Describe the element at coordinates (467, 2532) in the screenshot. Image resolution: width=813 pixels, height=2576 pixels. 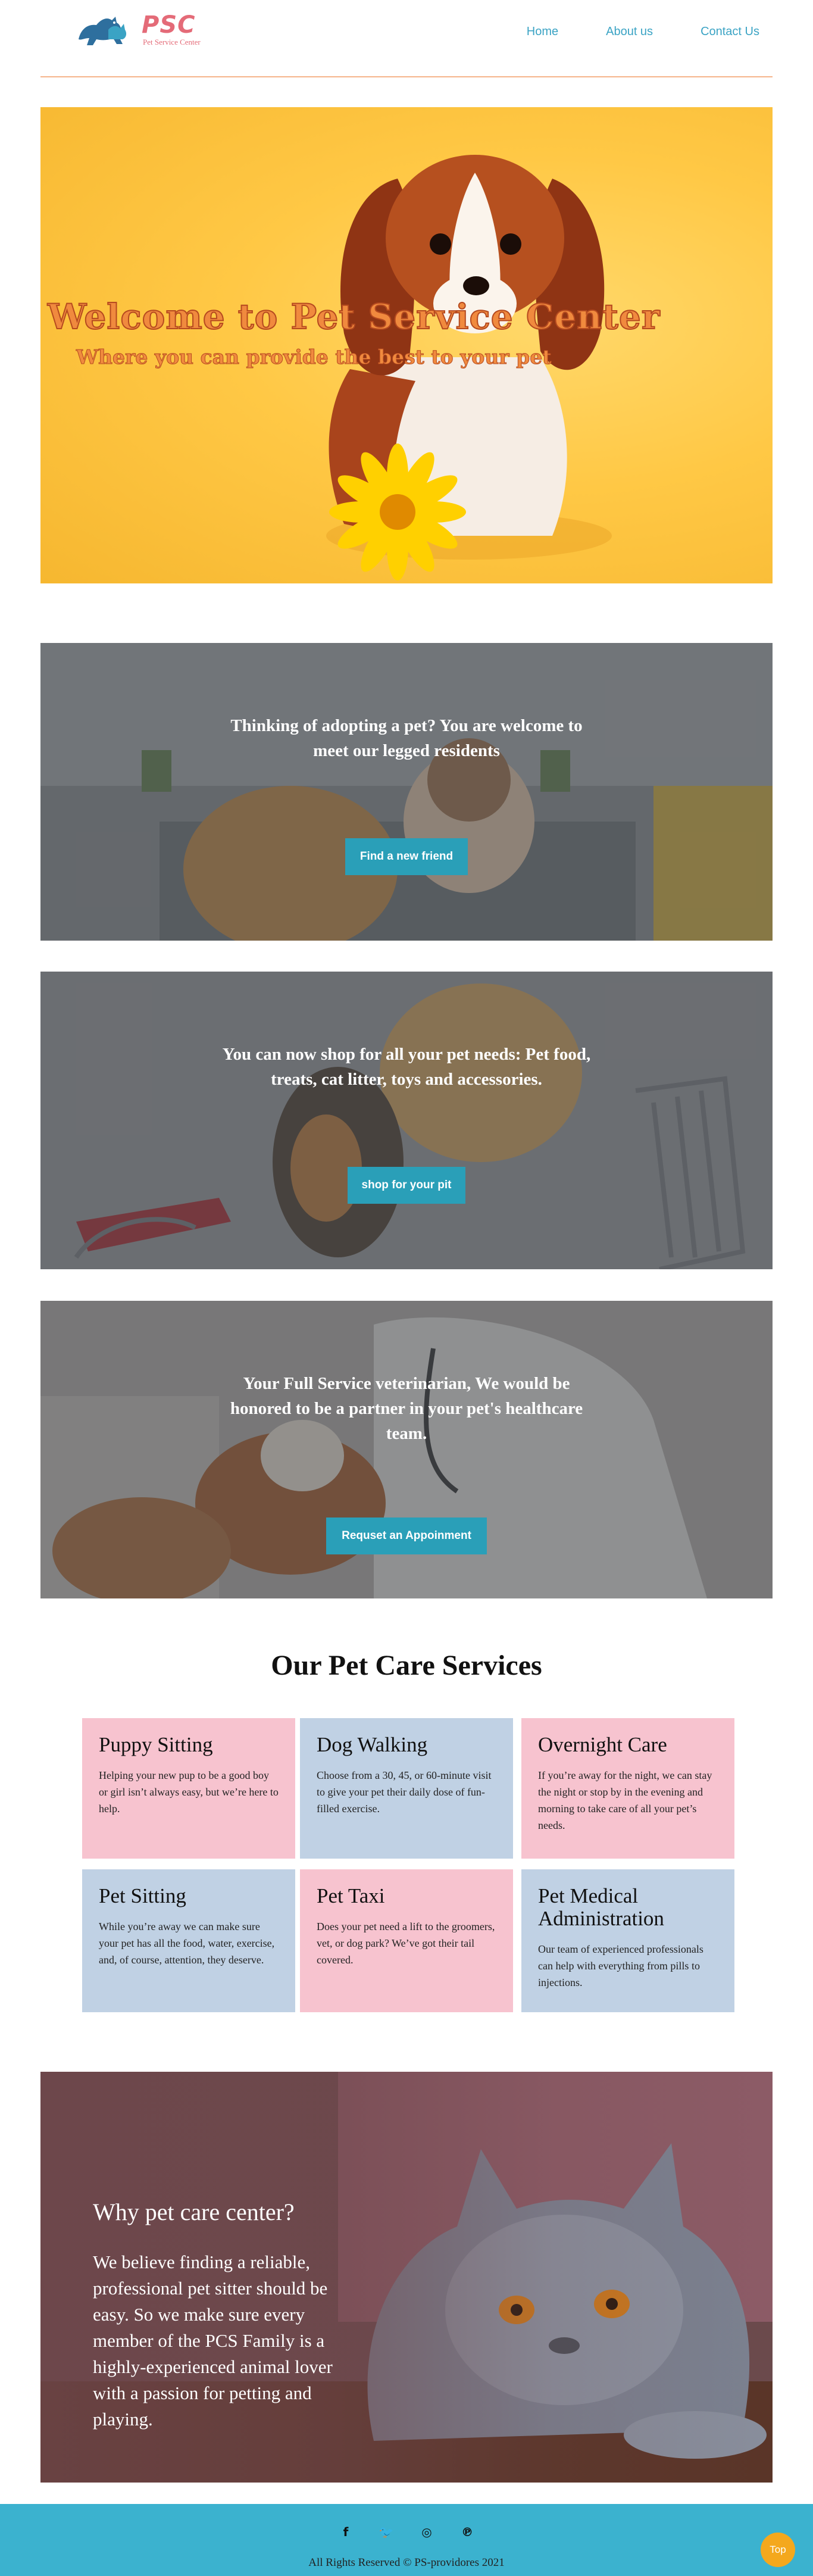
I see `pinterest-icon: ℗` at that location.